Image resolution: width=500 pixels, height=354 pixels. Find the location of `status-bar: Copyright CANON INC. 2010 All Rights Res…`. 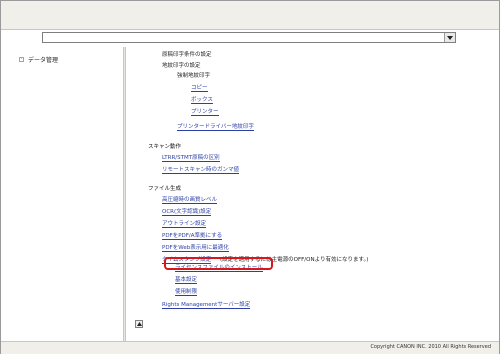

status-bar: Copyright CANON INC. 2010 All Rights Res… is located at coordinates (250, 347).